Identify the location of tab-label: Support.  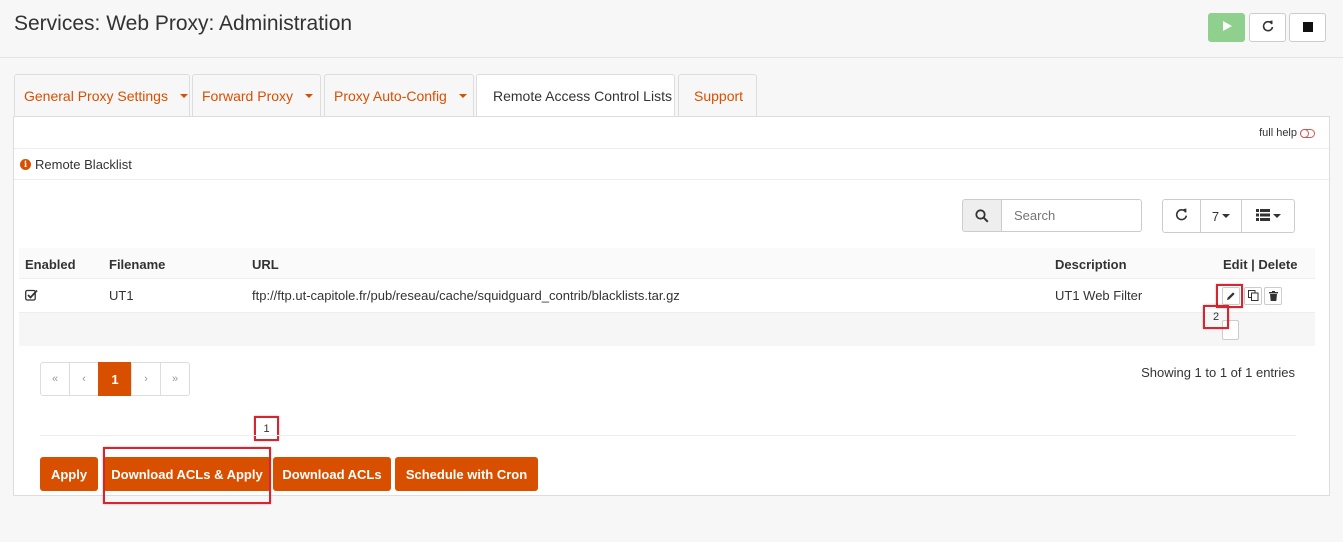
(719, 95).